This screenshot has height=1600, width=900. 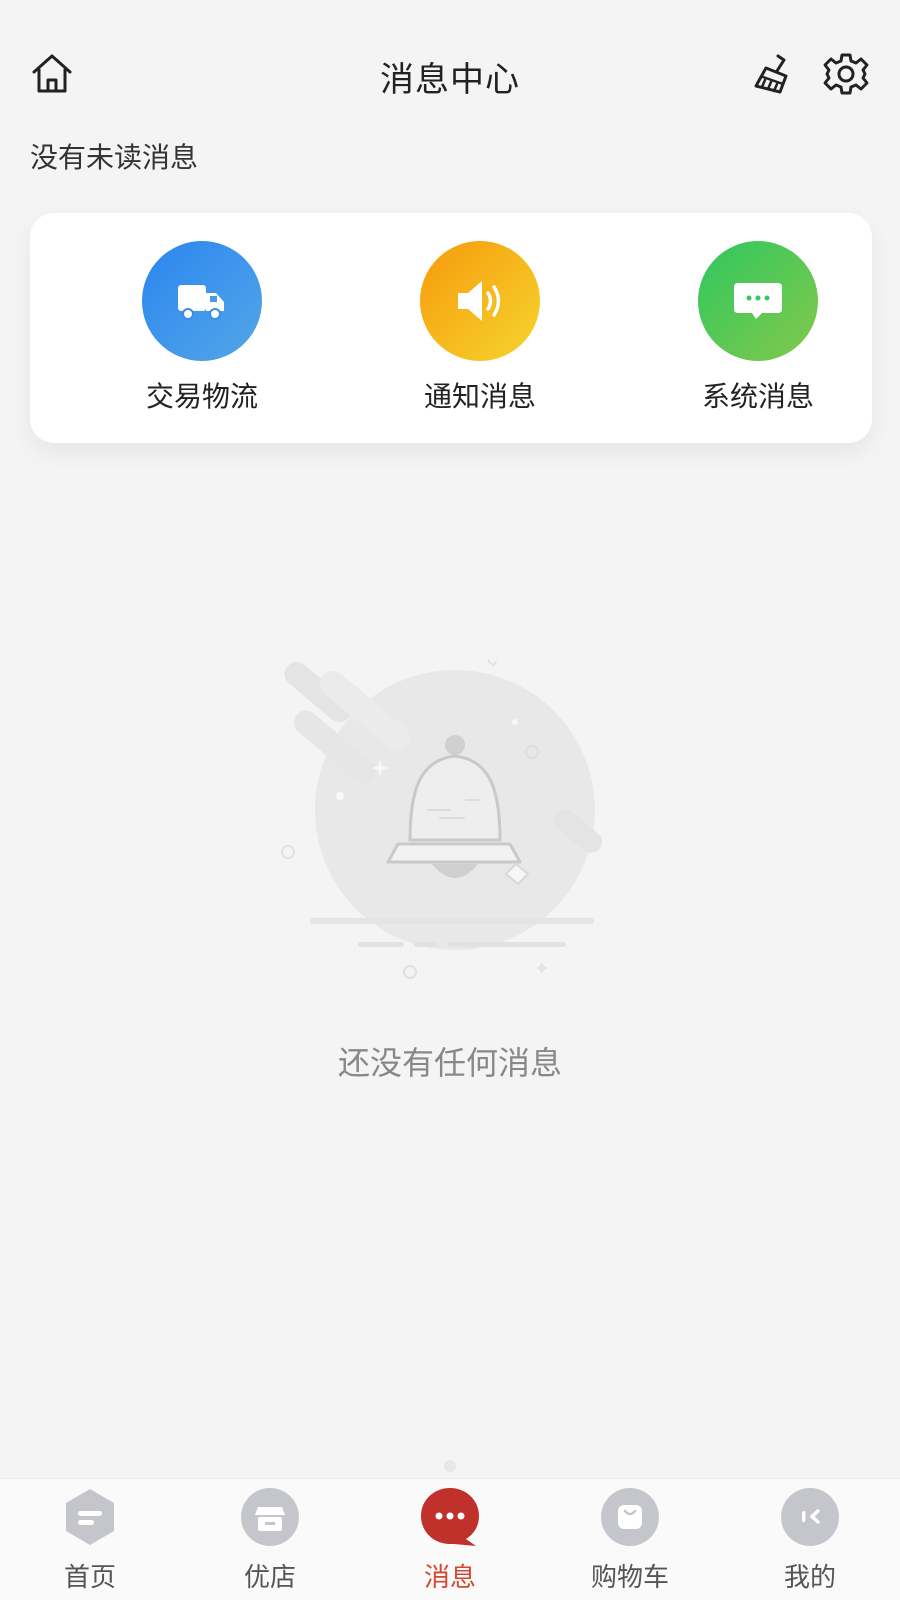 I want to click on tab-cart: 购物车, so click(x=630, y=1539).